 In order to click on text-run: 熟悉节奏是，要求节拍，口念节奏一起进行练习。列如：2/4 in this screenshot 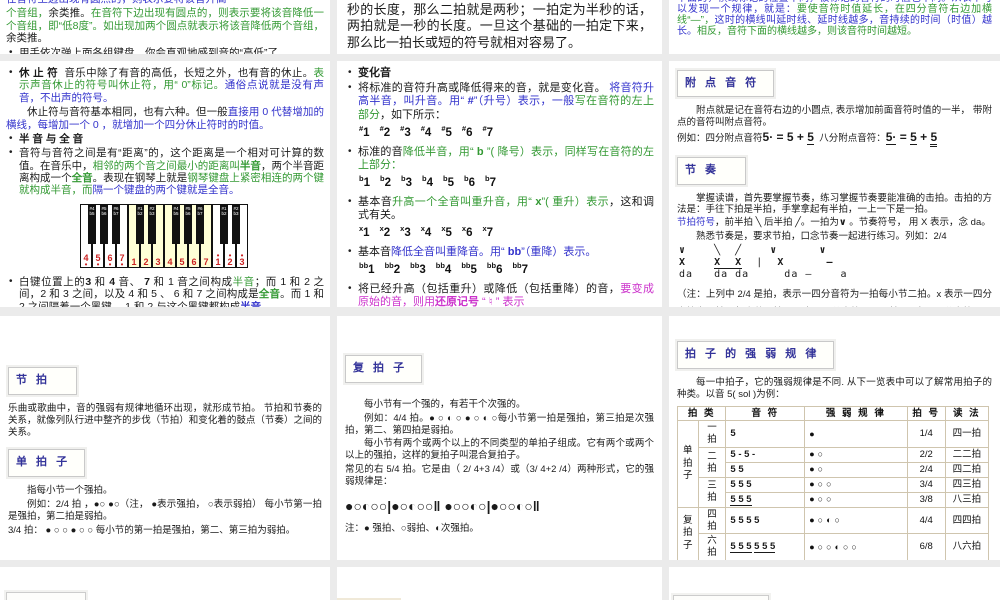, I will do `click(821, 236)`.